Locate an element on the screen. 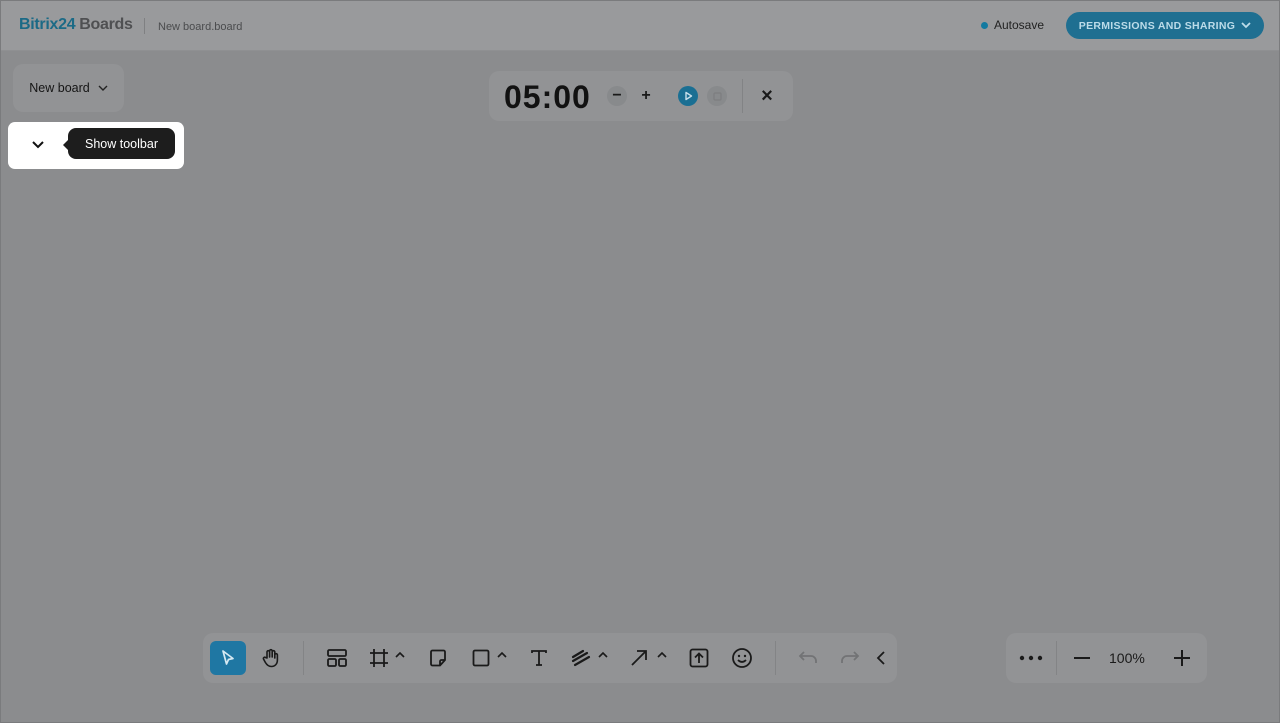 This screenshot has height=723, width=1280. header-divider is located at coordinates (144, 26).